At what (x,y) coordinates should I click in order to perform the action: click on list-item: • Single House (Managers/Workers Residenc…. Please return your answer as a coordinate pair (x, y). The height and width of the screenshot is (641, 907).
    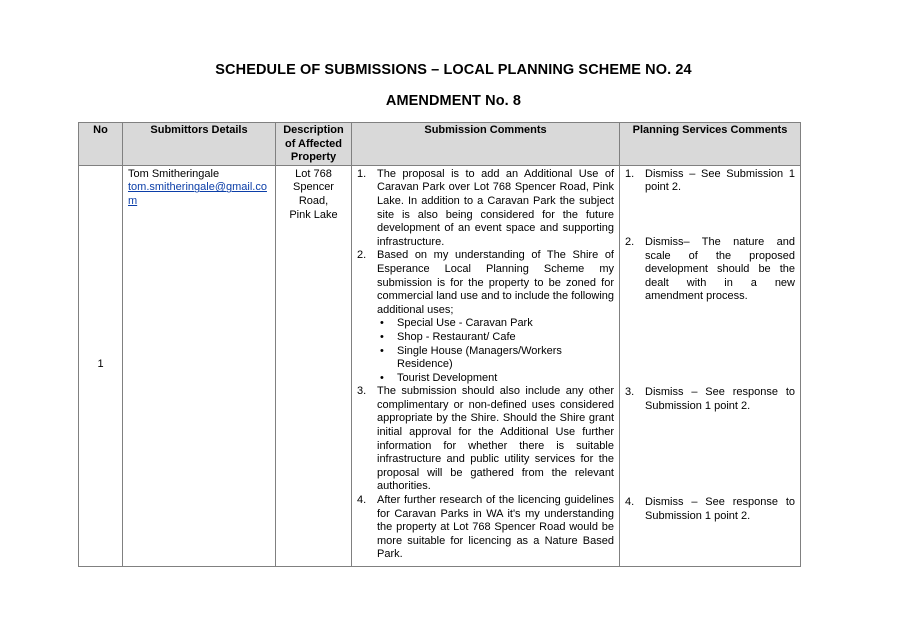
    Looking at the image, I should click on (495, 358).